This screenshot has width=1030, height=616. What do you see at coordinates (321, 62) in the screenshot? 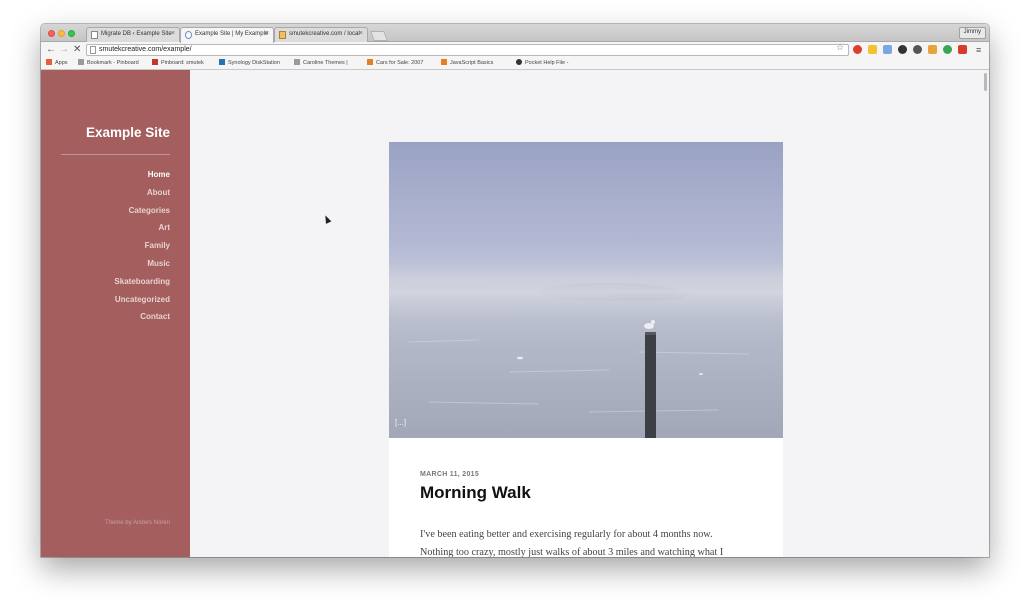
I see `bookmark-caroline-themes: Caroline Themes |` at bounding box center [321, 62].